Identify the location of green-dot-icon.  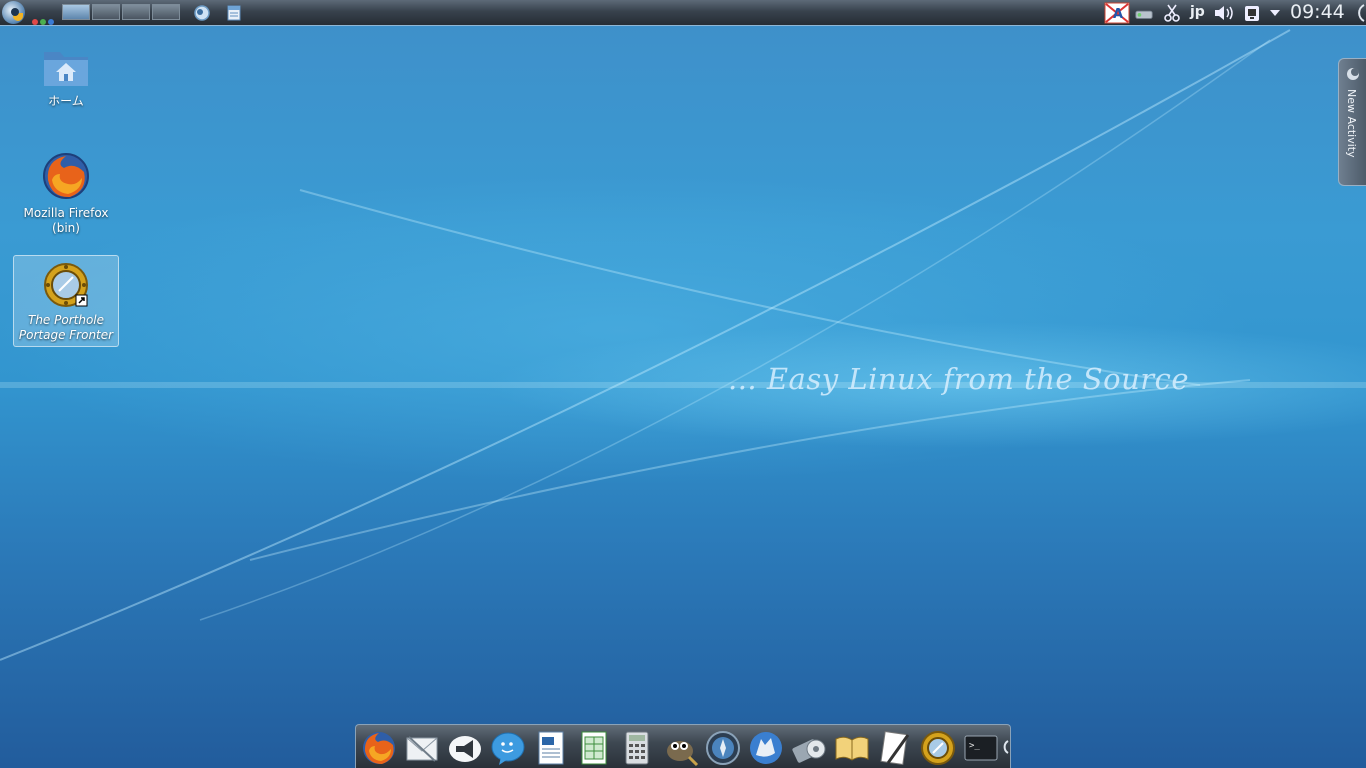
(43, 22).